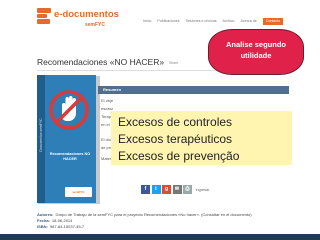  What do you see at coordinates (145, 189) in the screenshot?
I see `facebook-icon: f` at bounding box center [145, 189].